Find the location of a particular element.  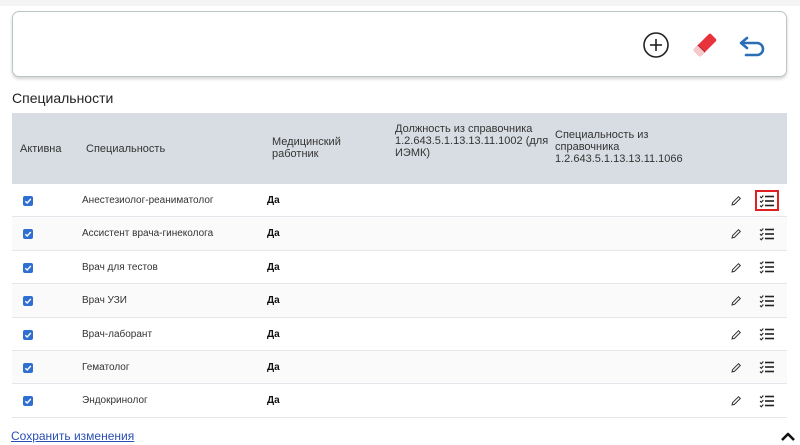

undo-button is located at coordinates (753, 45).